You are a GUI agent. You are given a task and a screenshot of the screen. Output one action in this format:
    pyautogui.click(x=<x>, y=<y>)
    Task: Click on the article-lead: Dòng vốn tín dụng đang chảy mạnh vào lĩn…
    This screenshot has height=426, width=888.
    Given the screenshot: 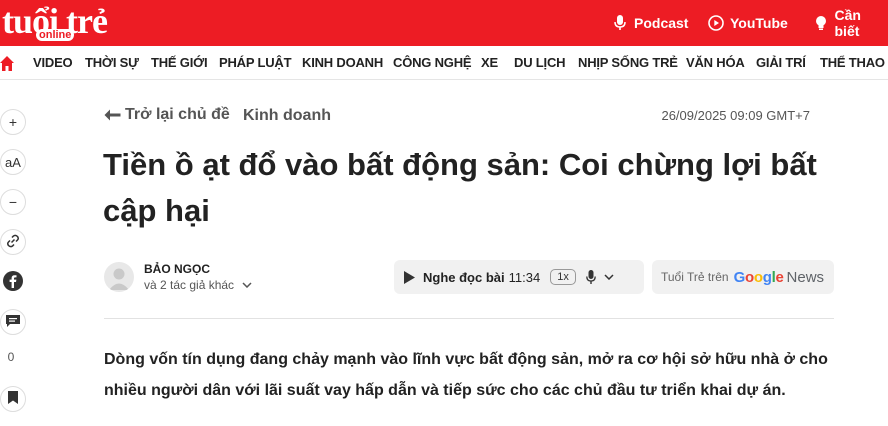 What is the action you would take?
    pyautogui.click(x=466, y=375)
    